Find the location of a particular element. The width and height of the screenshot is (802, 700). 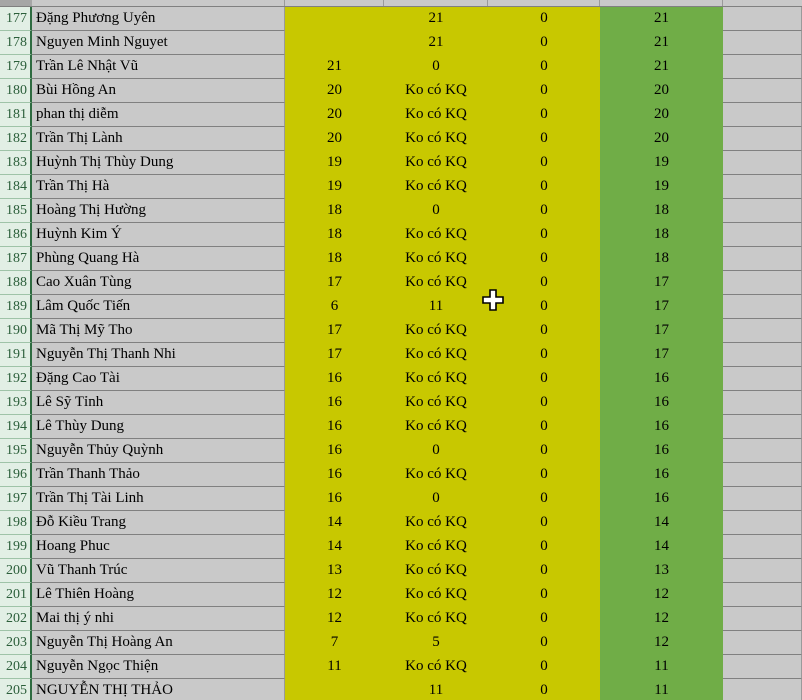

student-name-cell: Cao Xuân Tùng is located at coordinates (158, 283).